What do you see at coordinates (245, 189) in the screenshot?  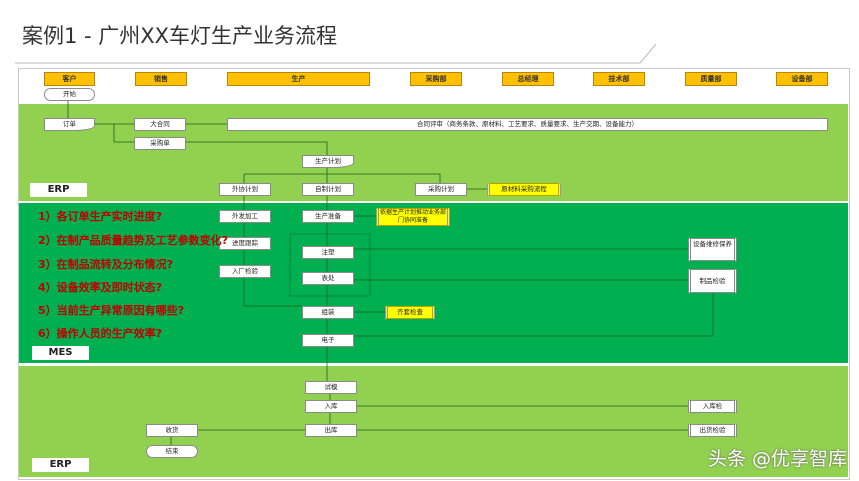 I see `node-outsource-plan: 外协计划` at bounding box center [245, 189].